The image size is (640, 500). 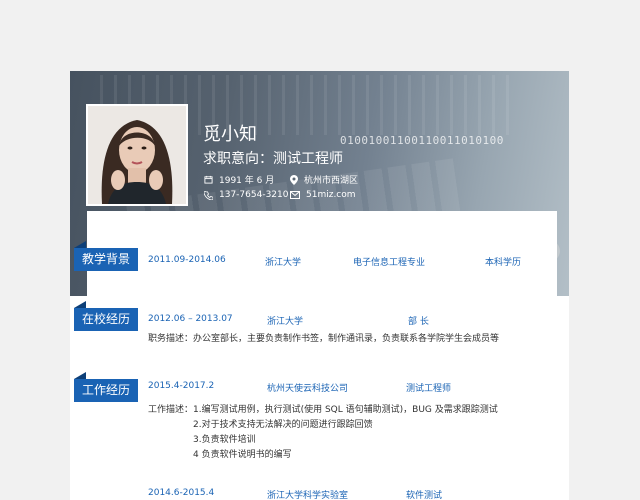 What do you see at coordinates (106, 319) in the screenshot?
I see `section-campus-title: 在校经历` at bounding box center [106, 319].